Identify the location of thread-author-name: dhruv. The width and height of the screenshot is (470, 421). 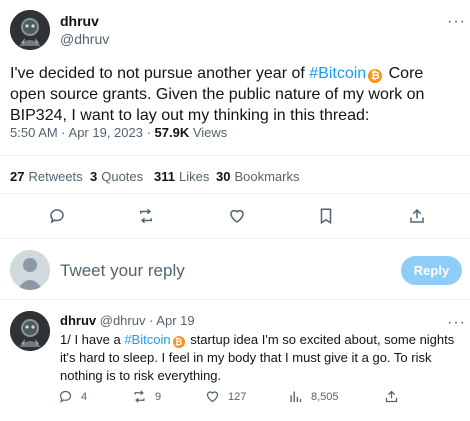
(78, 320).